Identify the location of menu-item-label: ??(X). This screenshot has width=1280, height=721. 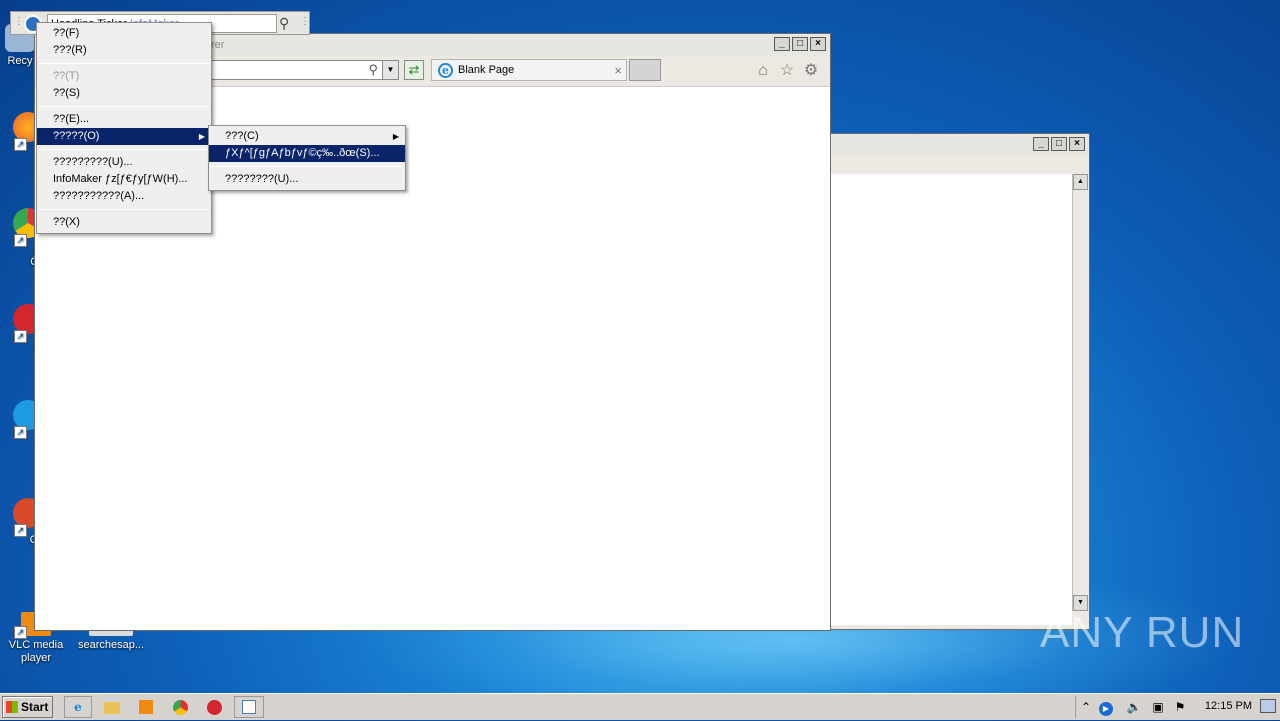
(66, 222).